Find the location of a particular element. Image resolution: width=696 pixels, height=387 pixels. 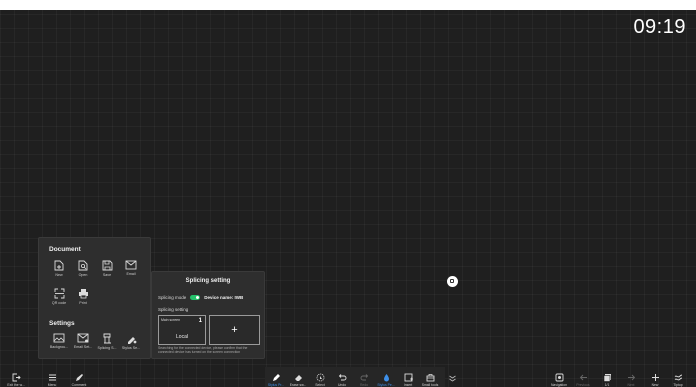

add-screen-button: + is located at coordinates (234, 330).